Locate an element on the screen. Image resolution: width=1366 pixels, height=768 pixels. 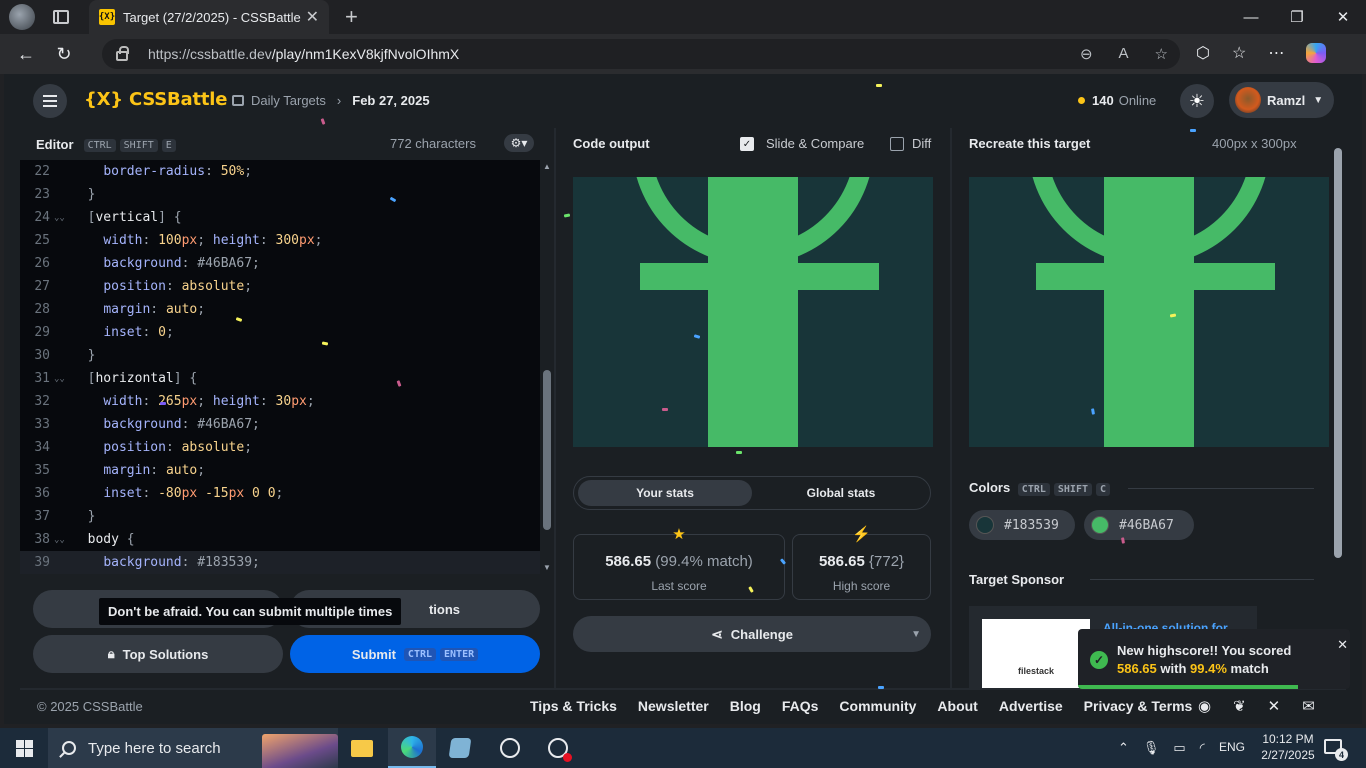
code-line: 24 ⌄⌄ [vertical] { is located at coordinates (287, 217).